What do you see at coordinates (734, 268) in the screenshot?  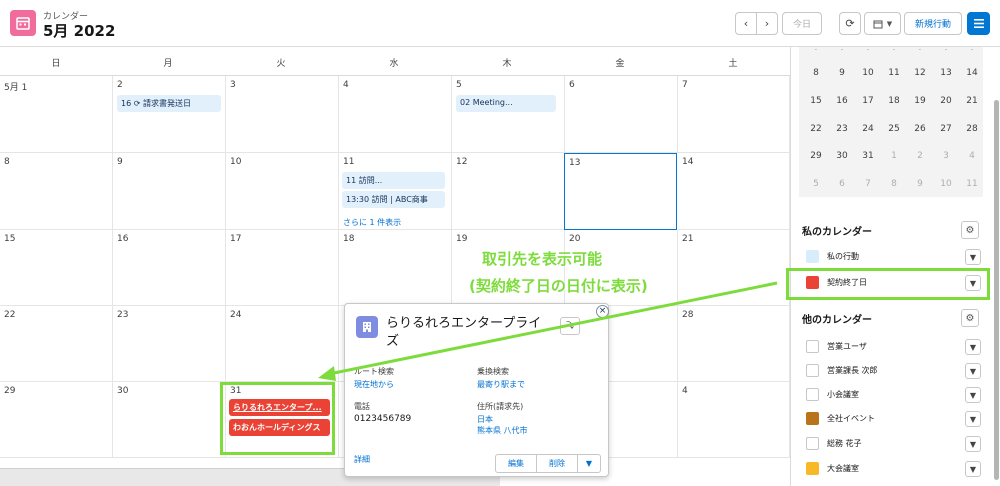 I see `day-cell: 21` at bounding box center [734, 268].